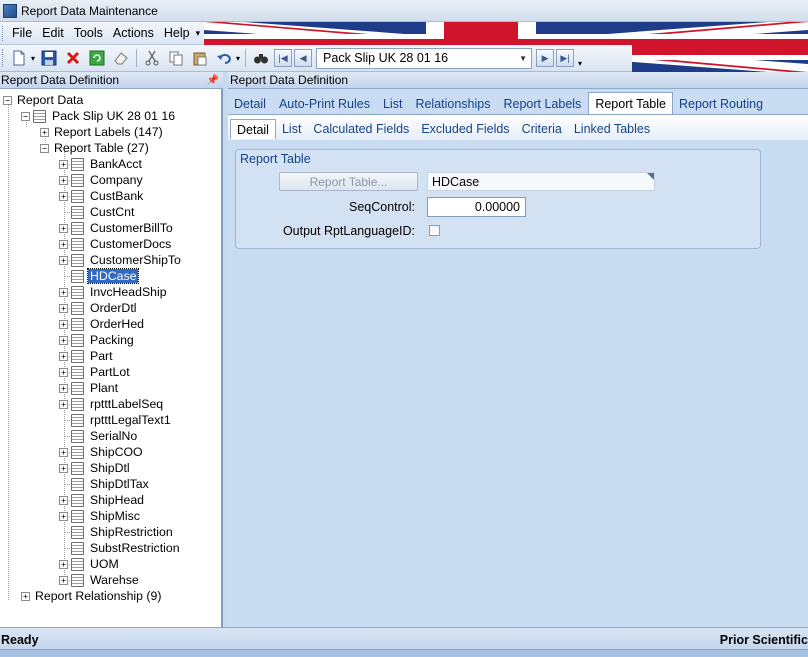 This screenshot has height=657, width=808. I want to click on previous-record-button: ◀, so click(303, 58).